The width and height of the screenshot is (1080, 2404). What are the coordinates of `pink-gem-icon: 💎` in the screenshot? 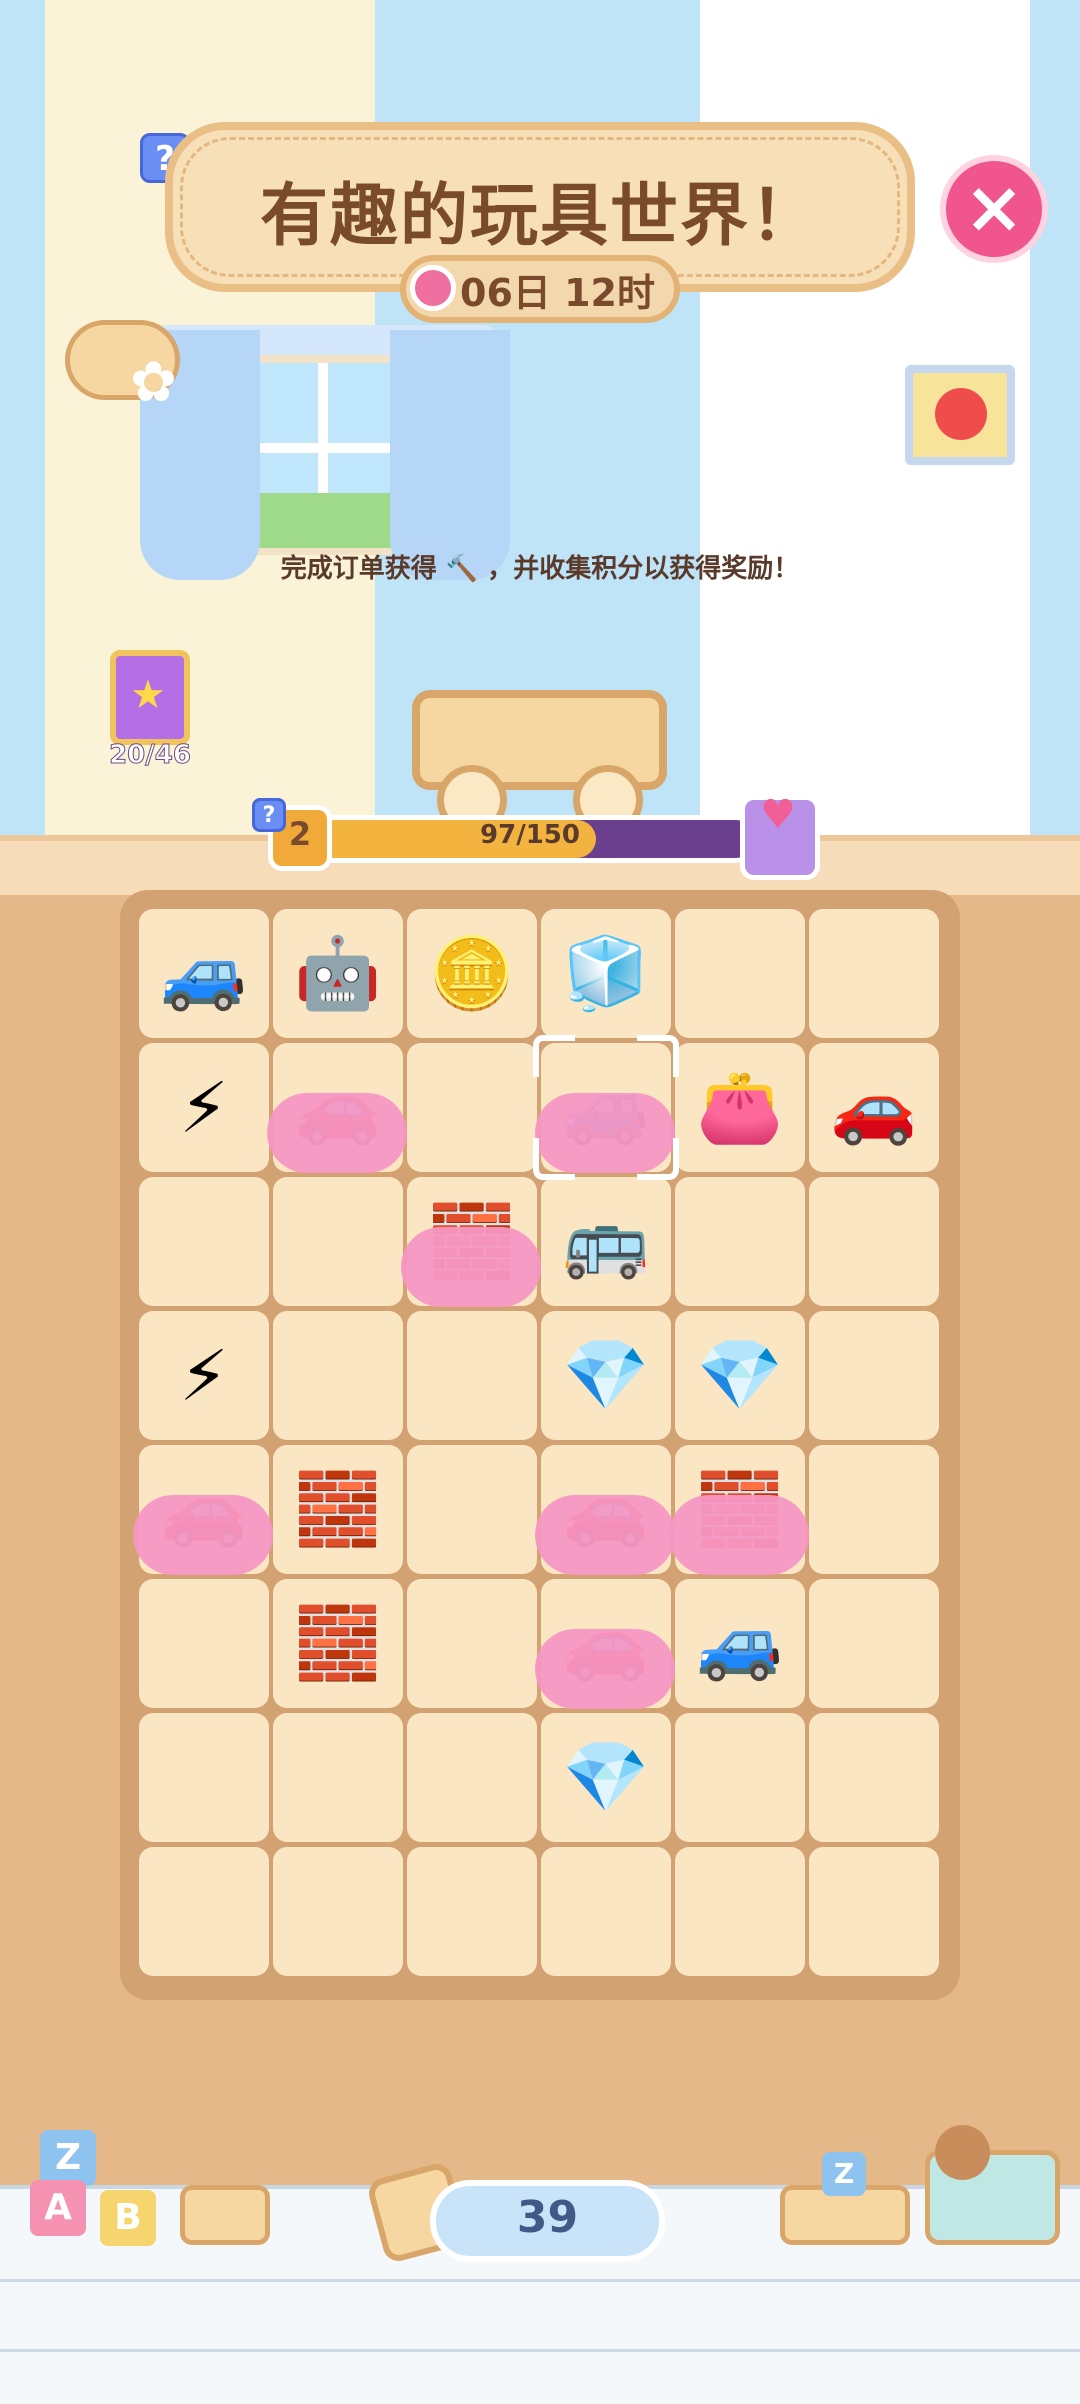 It's located at (606, 1777).